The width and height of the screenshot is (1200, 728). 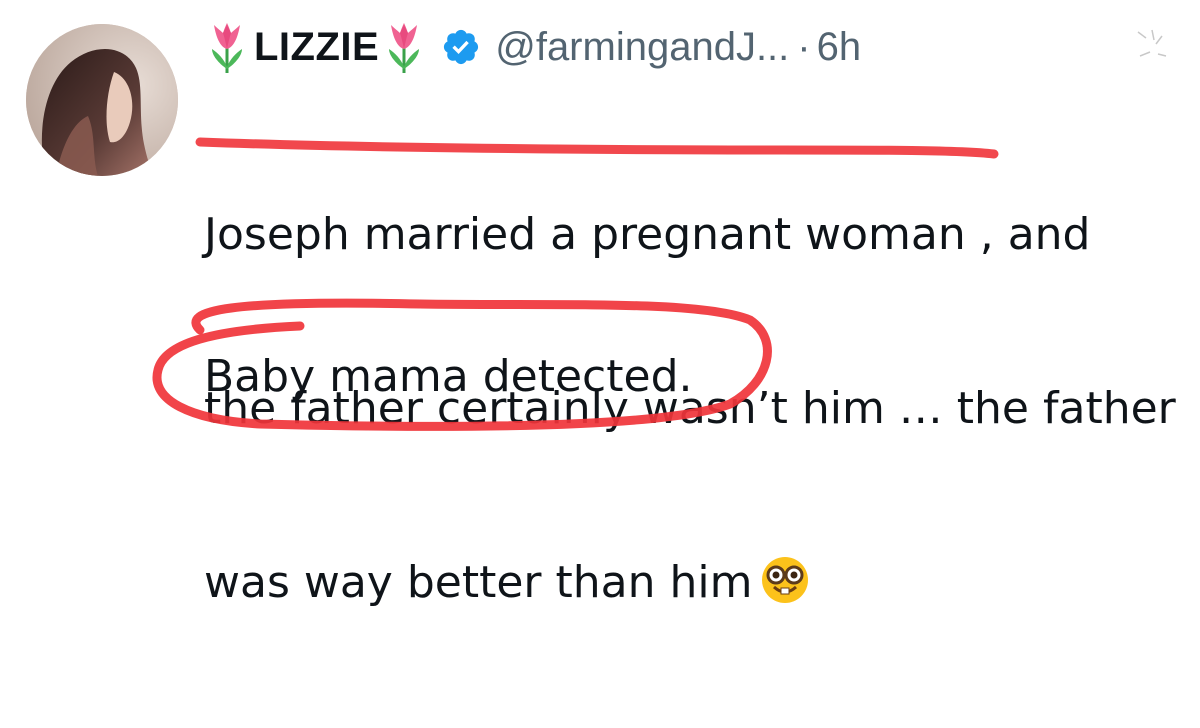 I want to click on avatar, so click(x=102, y=100).